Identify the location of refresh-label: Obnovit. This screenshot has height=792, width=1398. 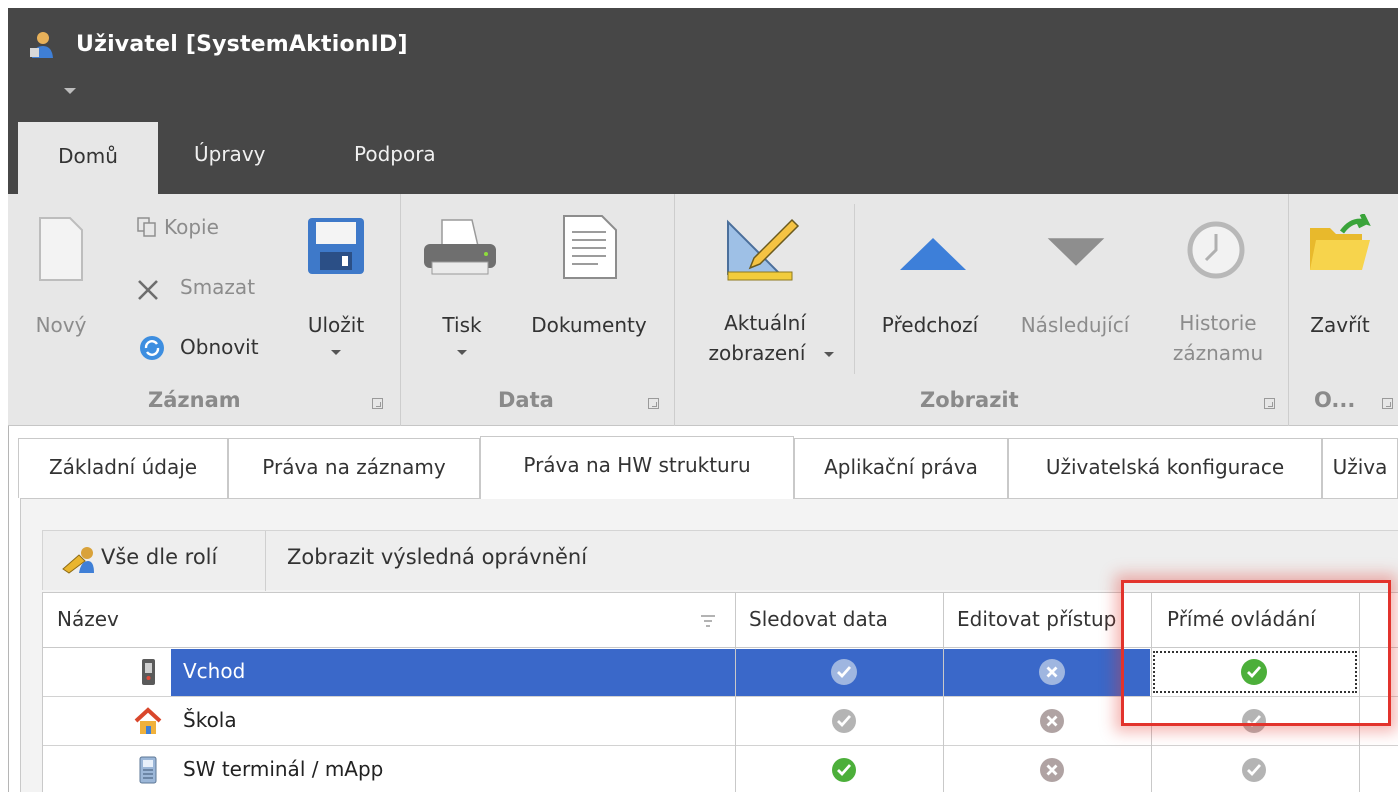
(219, 347).